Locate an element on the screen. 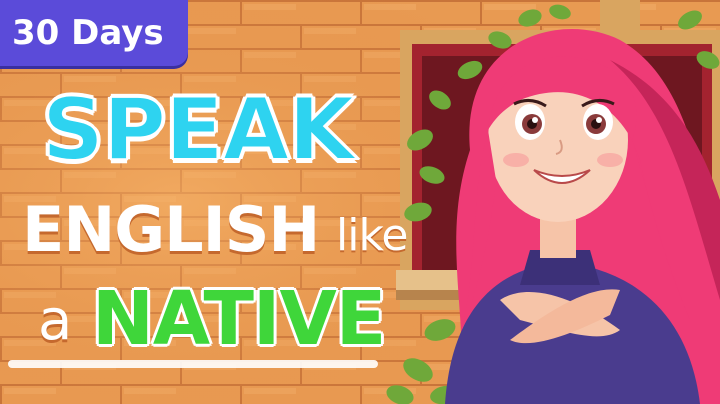 The width and height of the screenshot is (720, 404). headline-a: a is located at coordinates (55, 320).